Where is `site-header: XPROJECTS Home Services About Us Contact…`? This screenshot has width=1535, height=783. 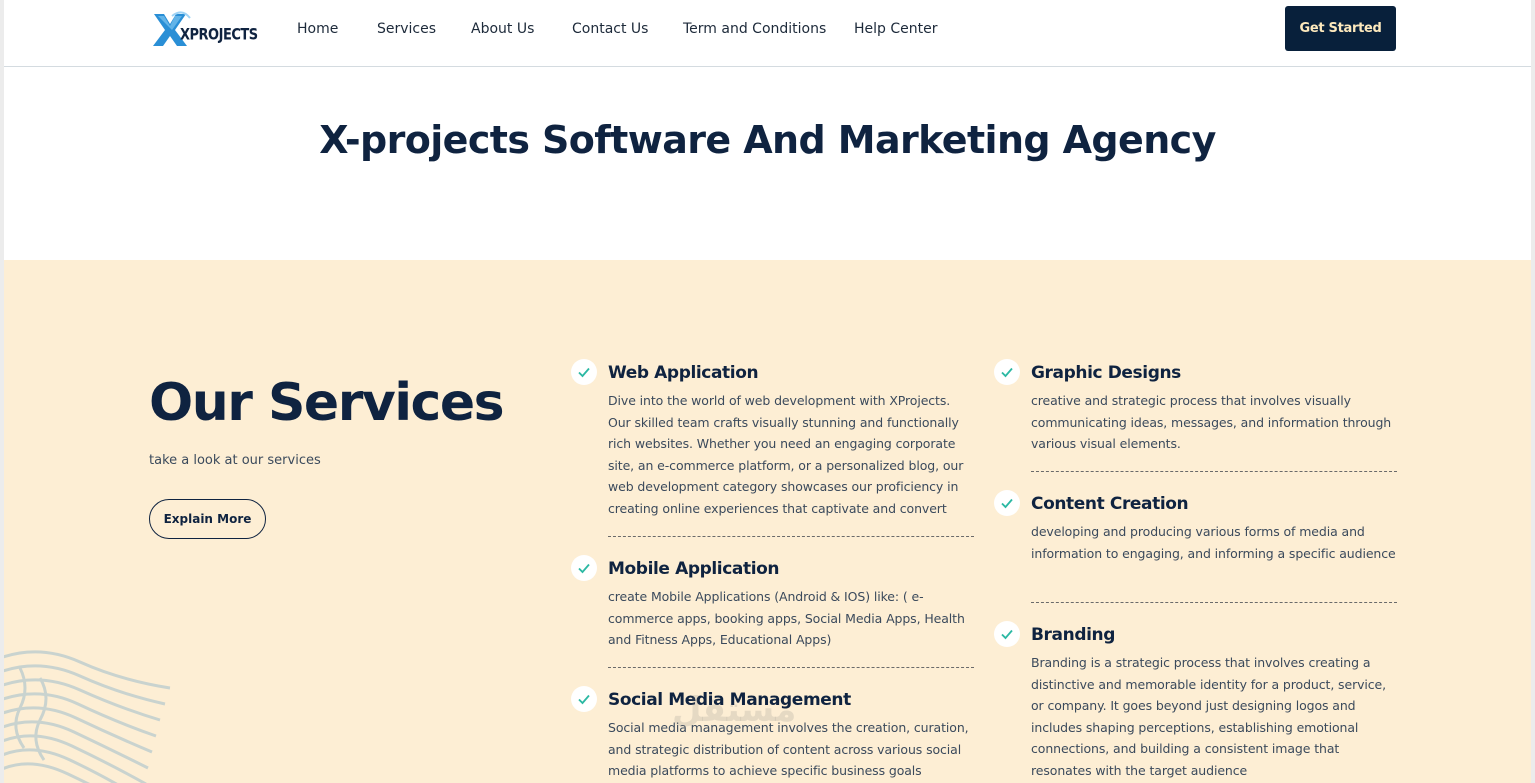
site-header: XPROJECTS Home Services About Us Contact… is located at coordinates (767, 33).